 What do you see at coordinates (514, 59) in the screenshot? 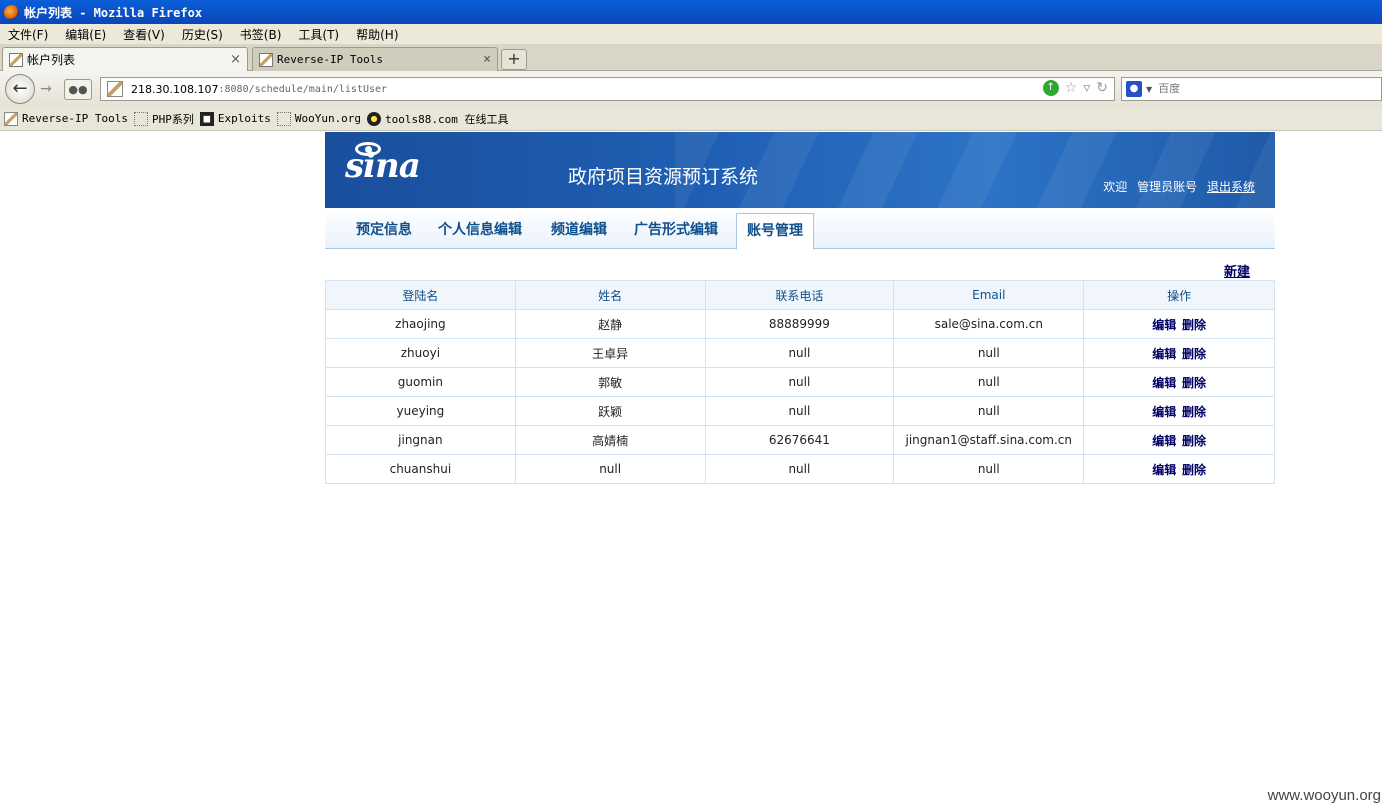
I see `new-tab-button: +` at bounding box center [514, 59].